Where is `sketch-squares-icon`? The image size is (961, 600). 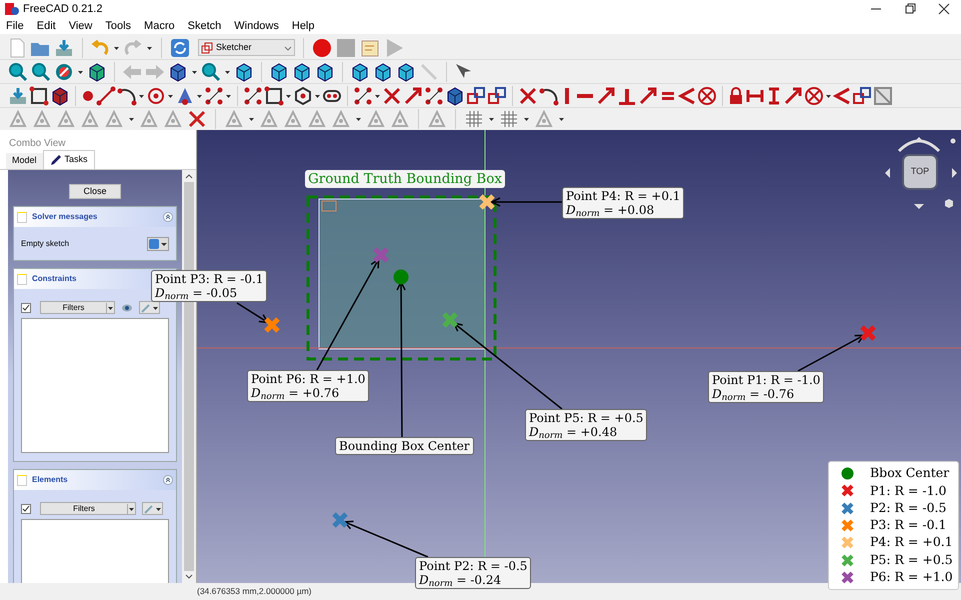 sketch-squares-icon is located at coordinates (207, 48).